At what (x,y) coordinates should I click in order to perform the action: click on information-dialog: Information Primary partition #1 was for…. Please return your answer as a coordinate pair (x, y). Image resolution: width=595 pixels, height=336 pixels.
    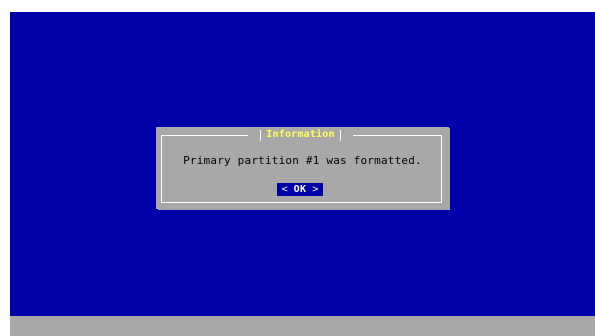
    Looking at the image, I should click on (302, 168).